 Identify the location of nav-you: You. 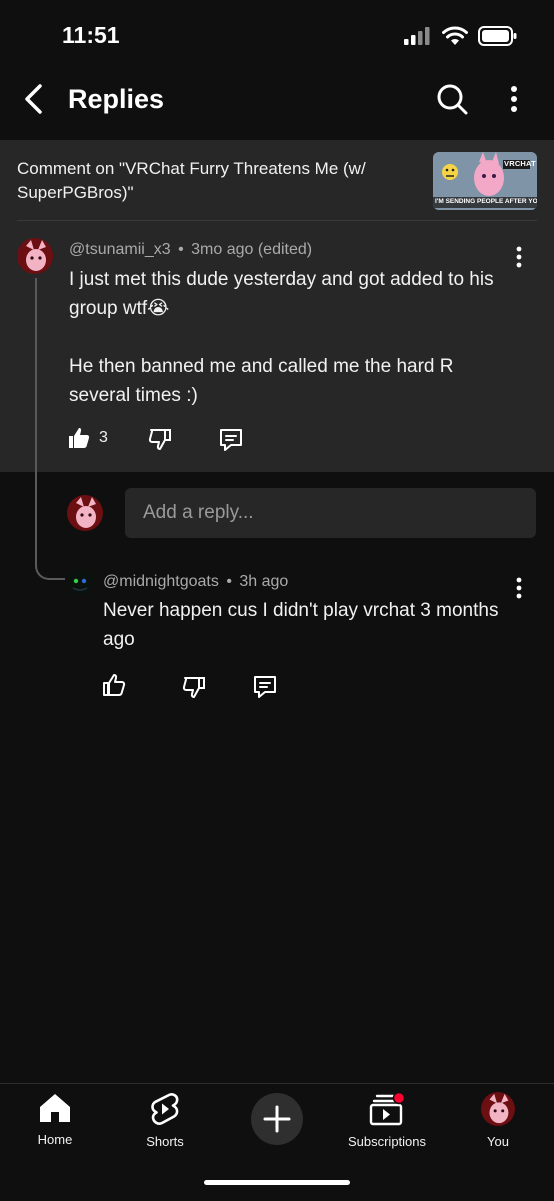
(498, 1120).